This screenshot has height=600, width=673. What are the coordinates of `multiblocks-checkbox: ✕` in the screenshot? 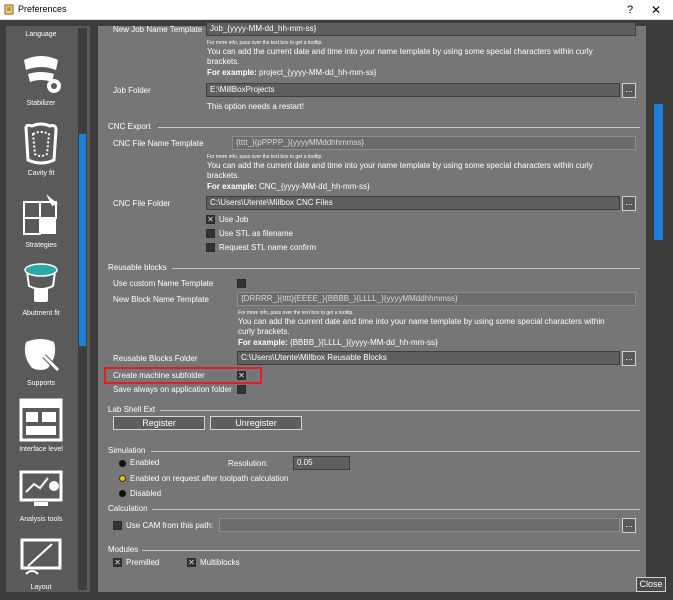 It's located at (191, 562).